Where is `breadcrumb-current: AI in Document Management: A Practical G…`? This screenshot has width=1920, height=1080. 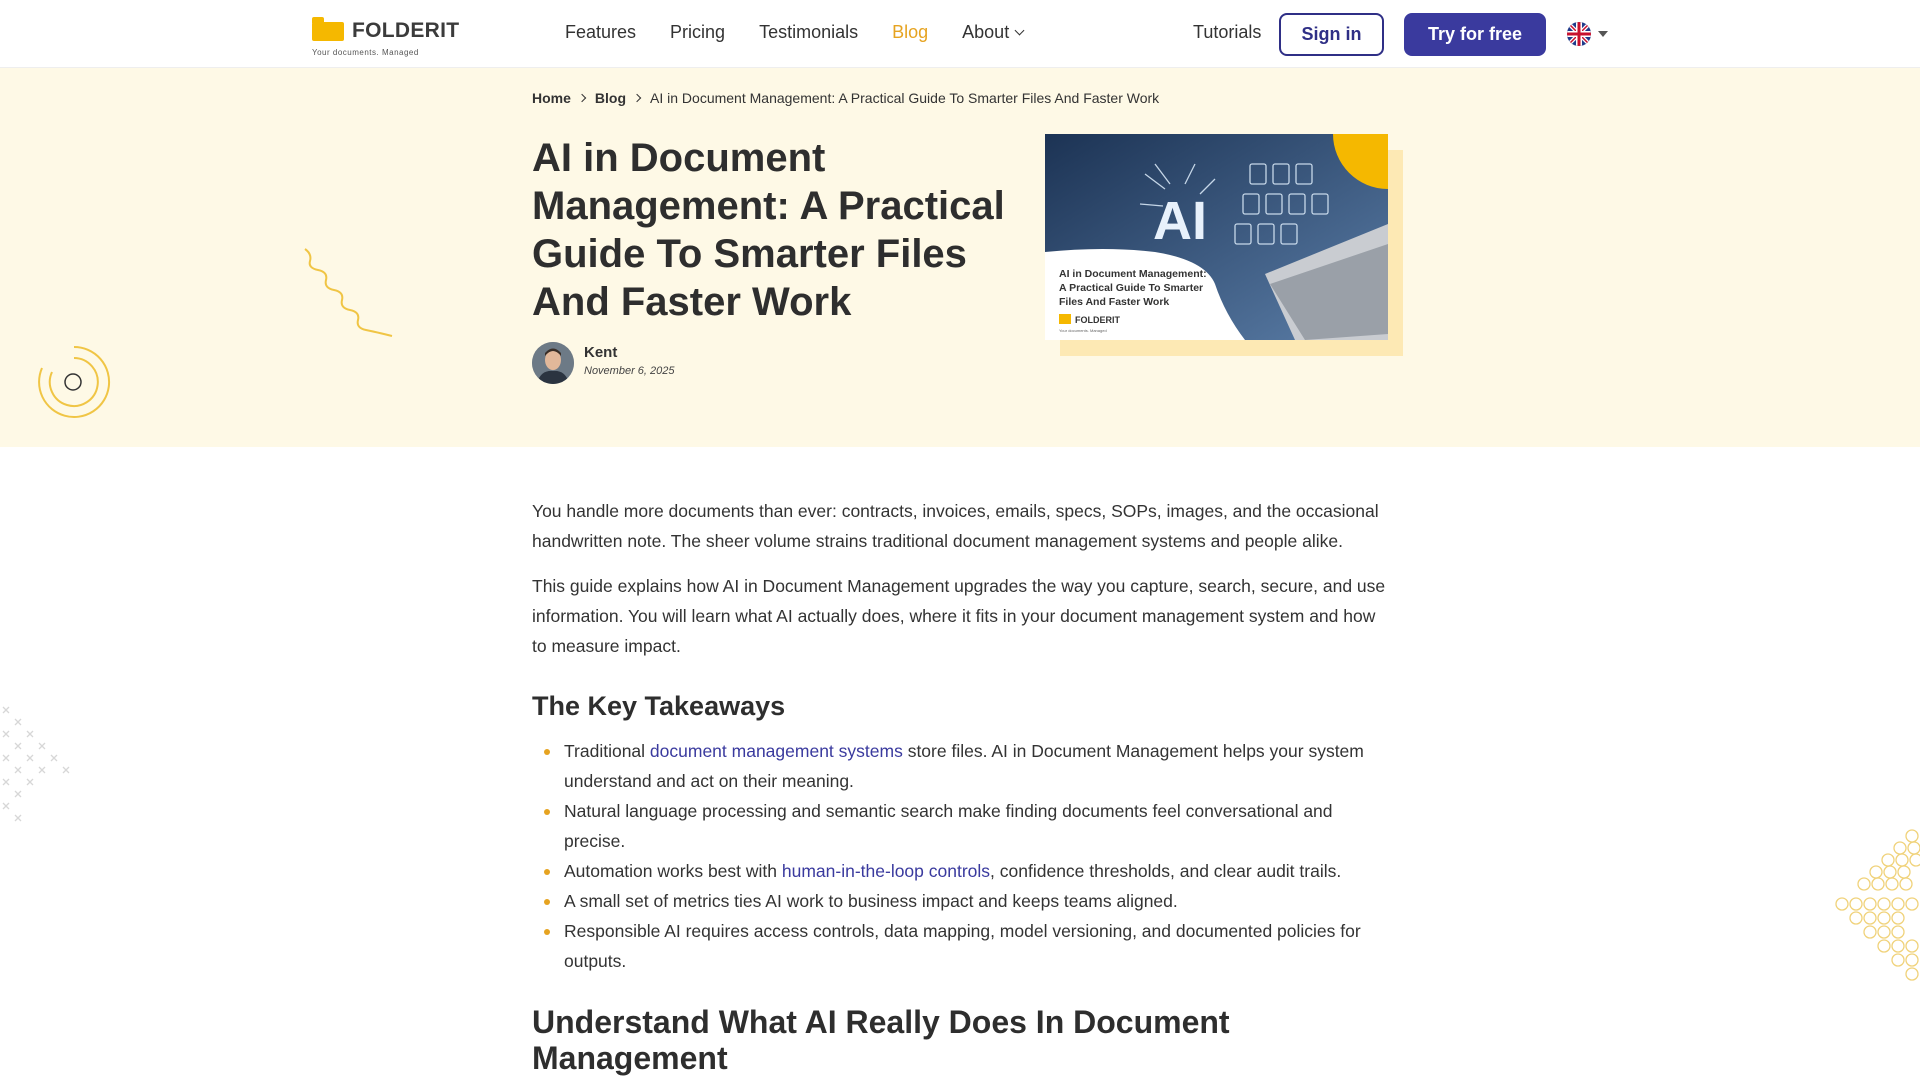
breadcrumb-current: AI in Document Management: A Practical G… is located at coordinates (905, 98).